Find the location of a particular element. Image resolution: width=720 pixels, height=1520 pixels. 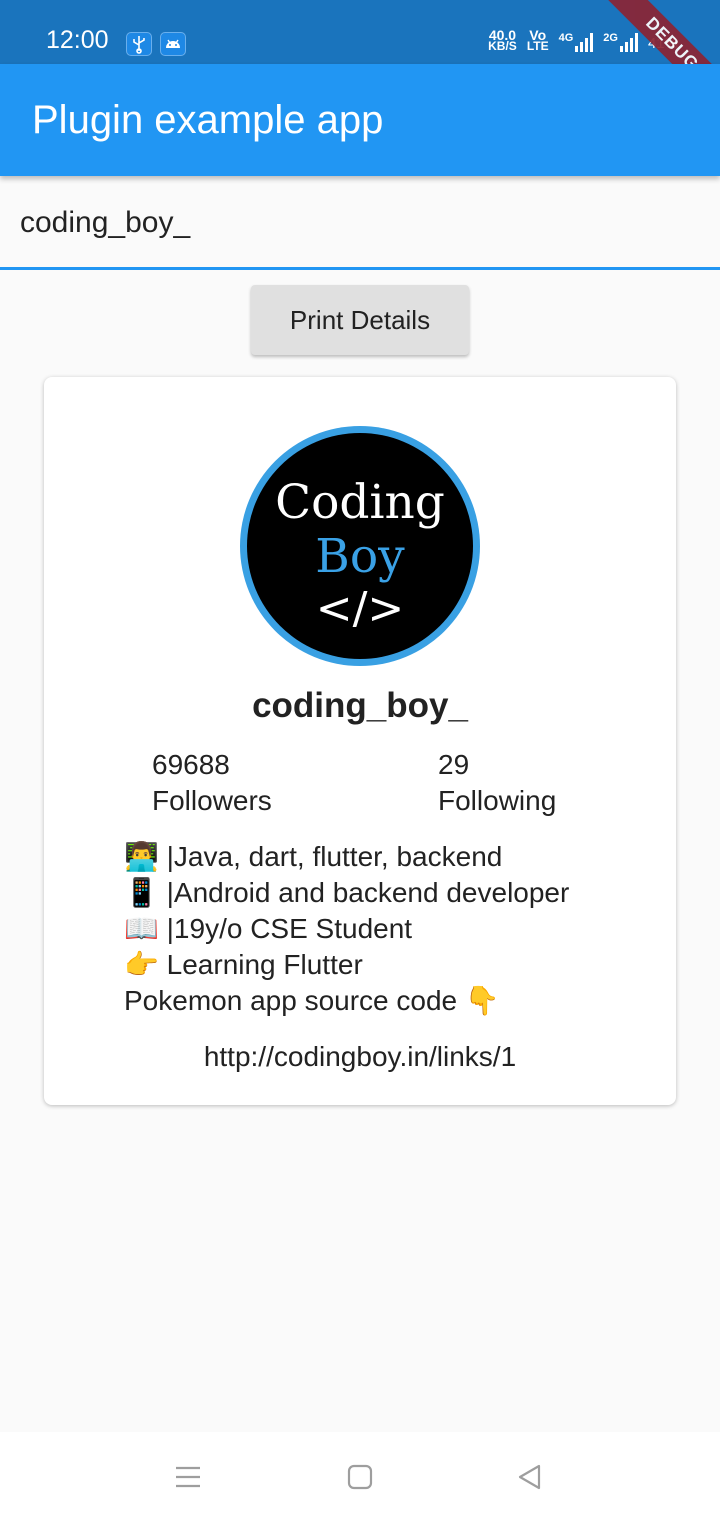

username-input: coding_boy_ is located at coordinates (360, 223).